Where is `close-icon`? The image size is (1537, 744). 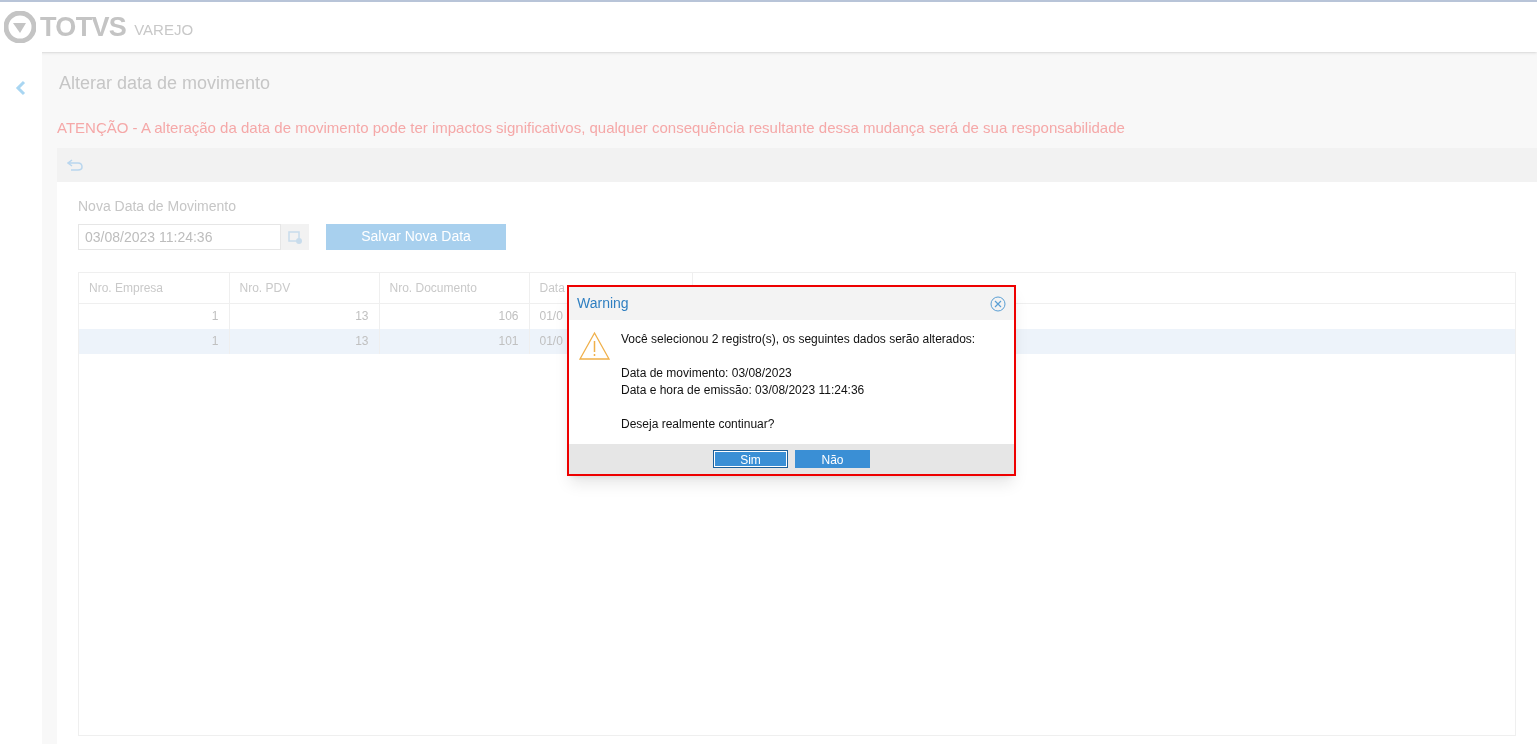
close-icon is located at coordinates (998, 303).